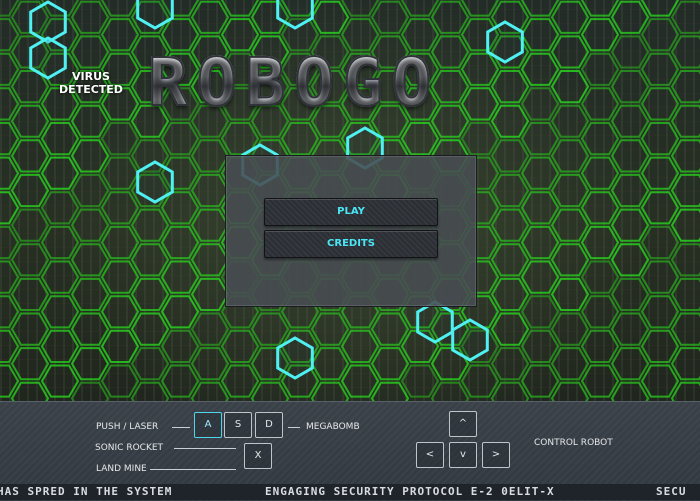 The width and height of the screenshot is (700, 501). What do you see at coordinates (181, 427) in the screenshot?
I see `push-laser-connector` at bounding box center [181, 427].